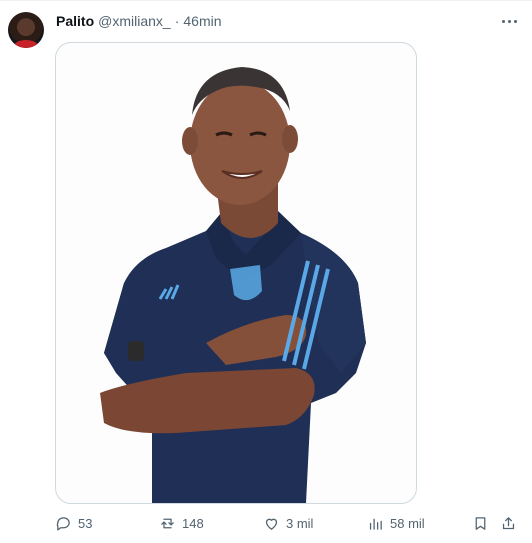 The image size is (532, 543). I want to click on repost-button: 148, so click(181, 523).